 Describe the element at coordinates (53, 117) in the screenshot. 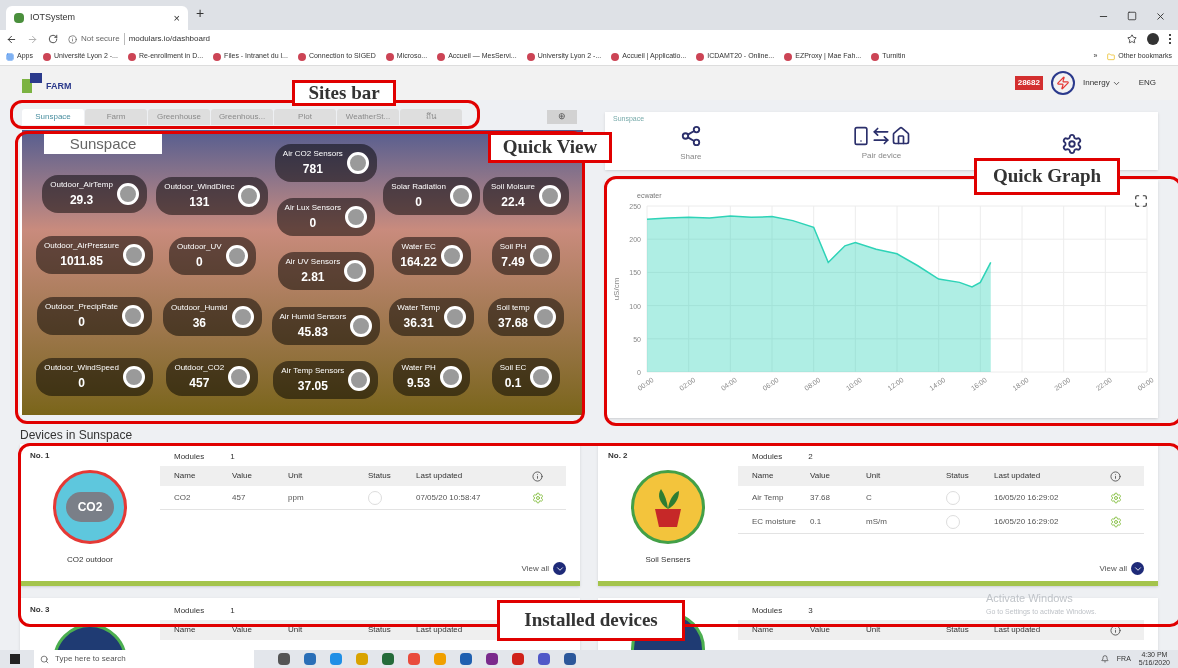

I see `site-tab: Sunspace` at that location.